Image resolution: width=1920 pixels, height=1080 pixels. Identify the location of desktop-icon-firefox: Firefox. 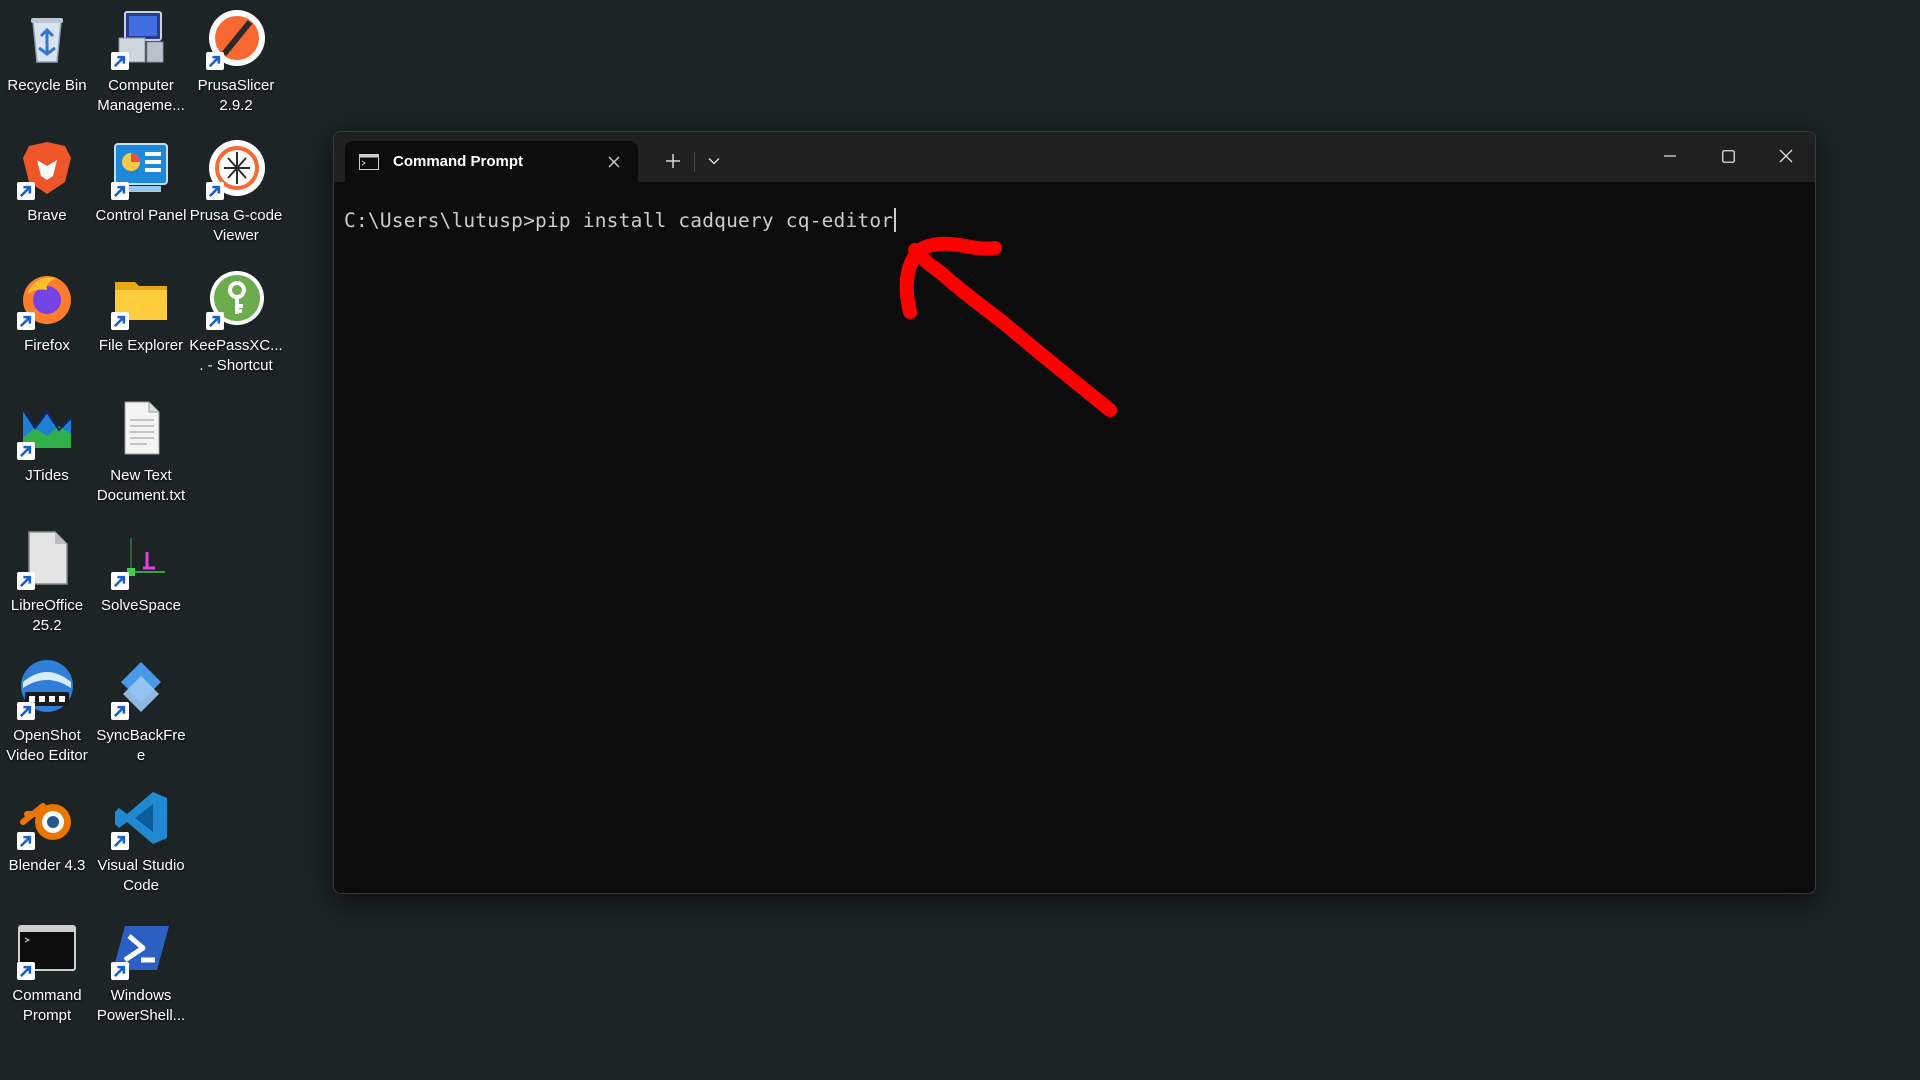
(47, 311).